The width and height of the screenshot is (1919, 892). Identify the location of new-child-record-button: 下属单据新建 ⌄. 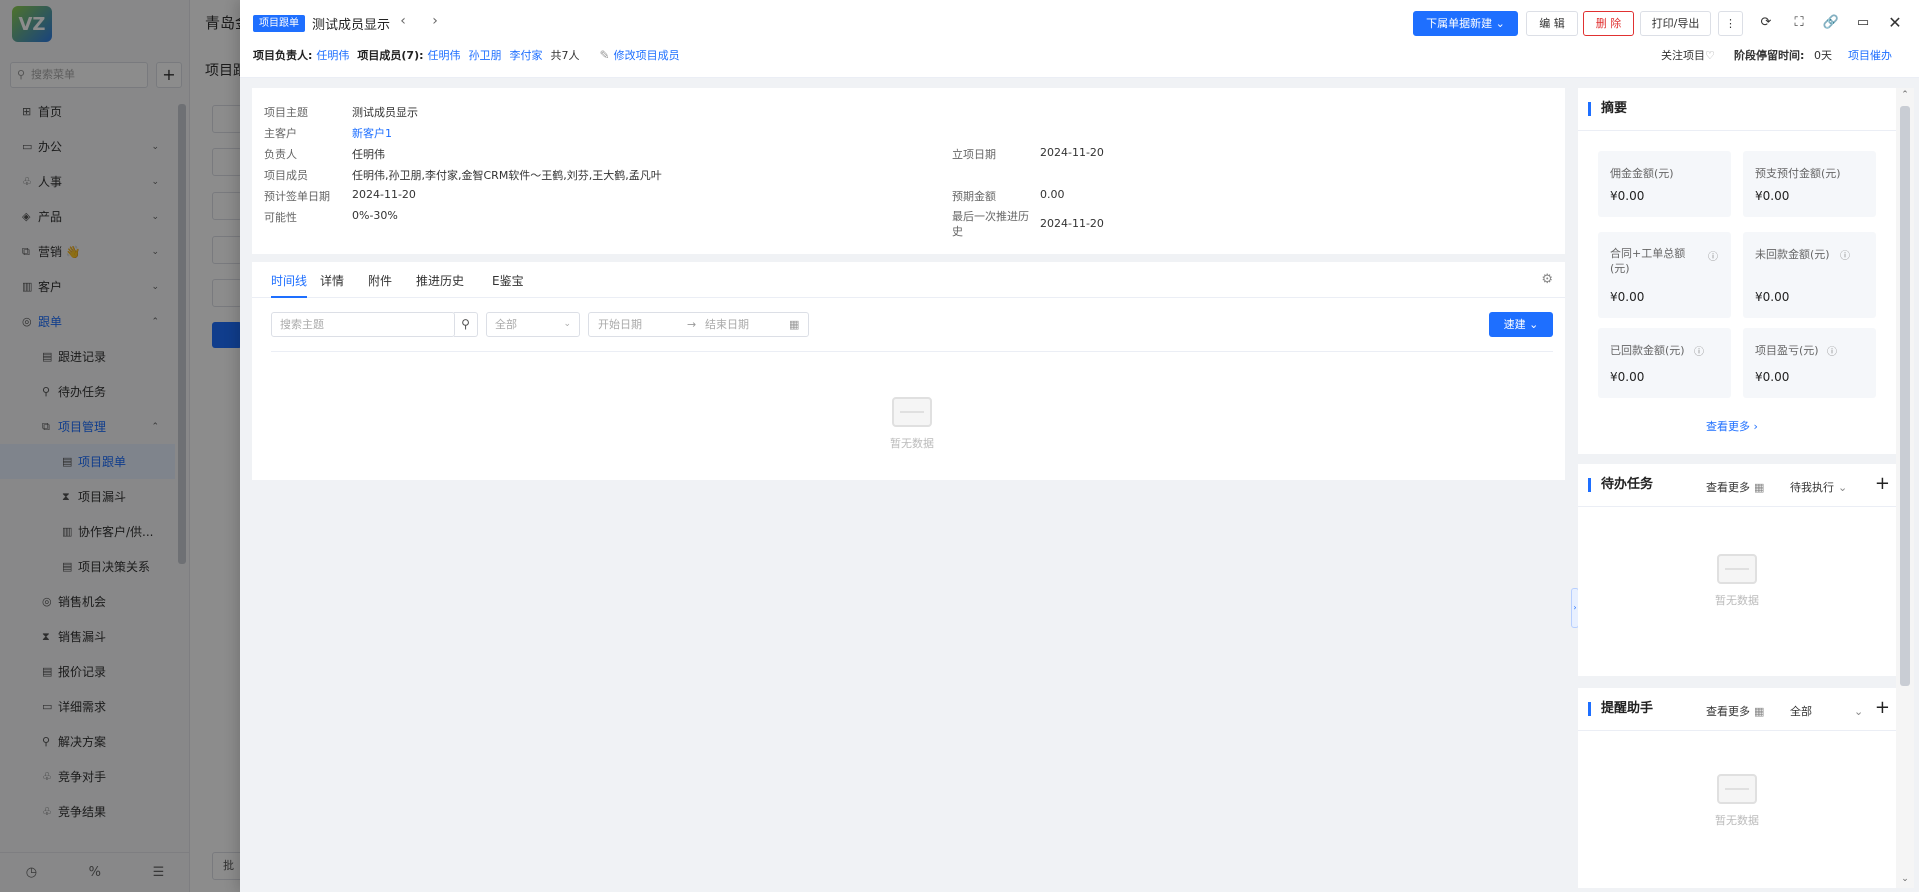
(1465, 23).